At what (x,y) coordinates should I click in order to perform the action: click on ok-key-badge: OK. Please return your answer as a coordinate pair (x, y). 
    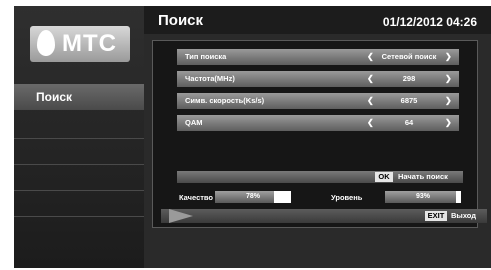
    Looking at the image, I should click on (384, 177).